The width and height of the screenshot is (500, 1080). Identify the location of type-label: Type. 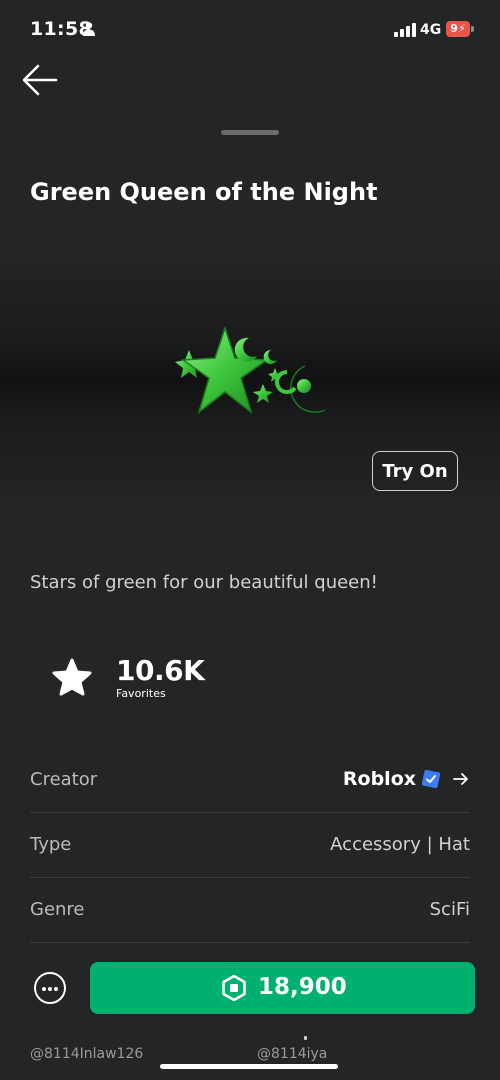
(51, 844).